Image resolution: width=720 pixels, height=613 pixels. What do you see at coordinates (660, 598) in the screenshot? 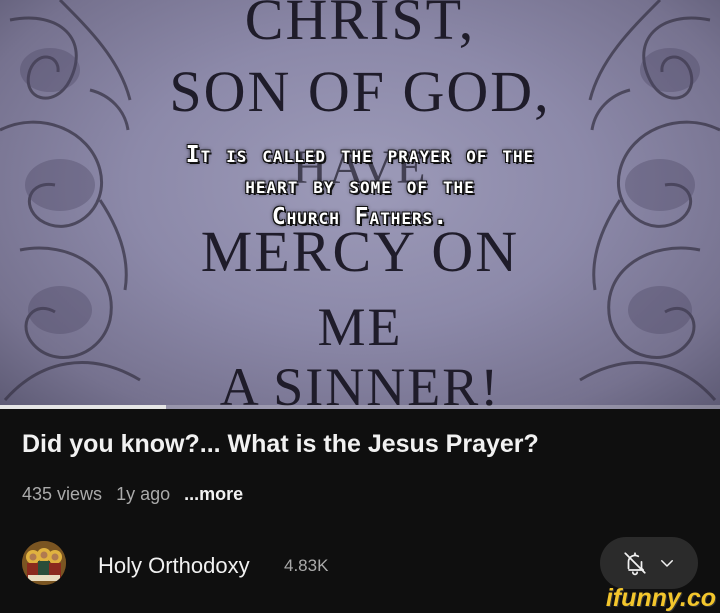
I see `ifunny-watermark: ifunny.co` at bounding box center [660, 598].